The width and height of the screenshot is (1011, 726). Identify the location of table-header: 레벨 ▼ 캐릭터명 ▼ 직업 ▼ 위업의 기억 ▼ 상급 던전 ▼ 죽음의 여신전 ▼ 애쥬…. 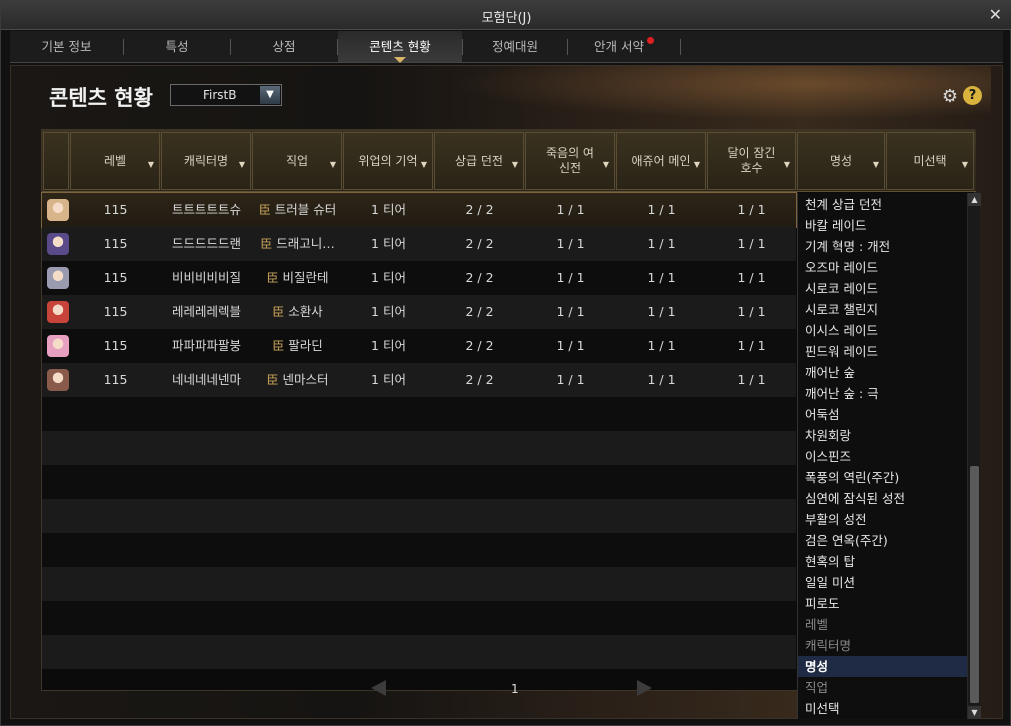
(509, 161).